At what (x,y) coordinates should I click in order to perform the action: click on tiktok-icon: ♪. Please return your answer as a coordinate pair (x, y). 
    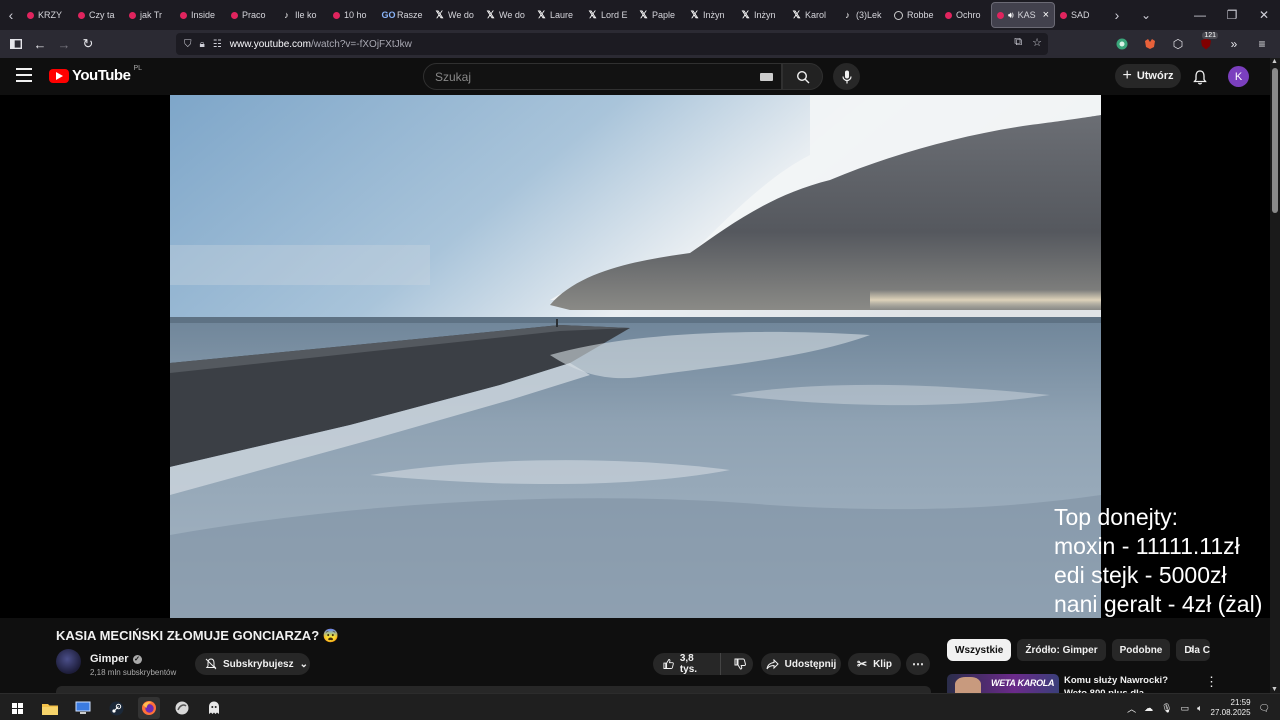
    Looking at the image, I should click on (286, 15).